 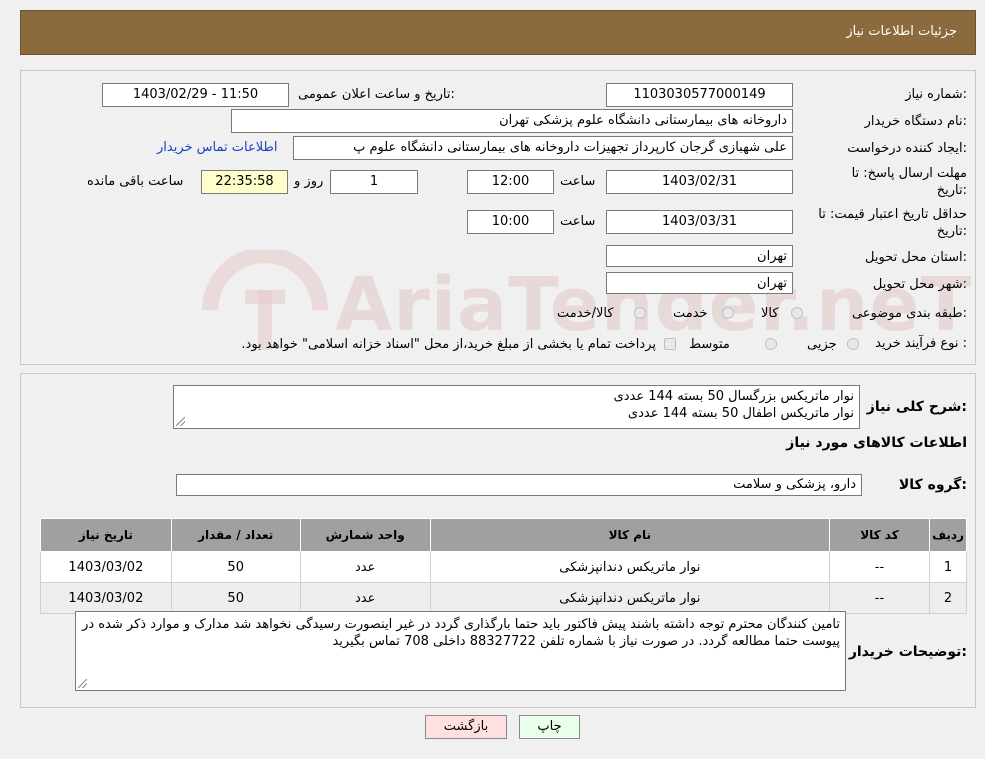 I want to click on process-label: نوع فرآیند خرید :, so click(x=921, y=343).